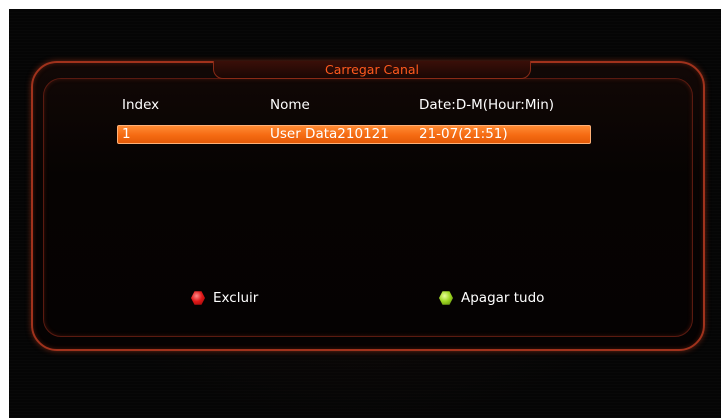 This screenshot has width=721, height=418. What do you see at coordinates (487, 105) in the screenshot?
I see `column-header-date: Date:D-M(Hour:Min)` at bounding box center [487, 105].